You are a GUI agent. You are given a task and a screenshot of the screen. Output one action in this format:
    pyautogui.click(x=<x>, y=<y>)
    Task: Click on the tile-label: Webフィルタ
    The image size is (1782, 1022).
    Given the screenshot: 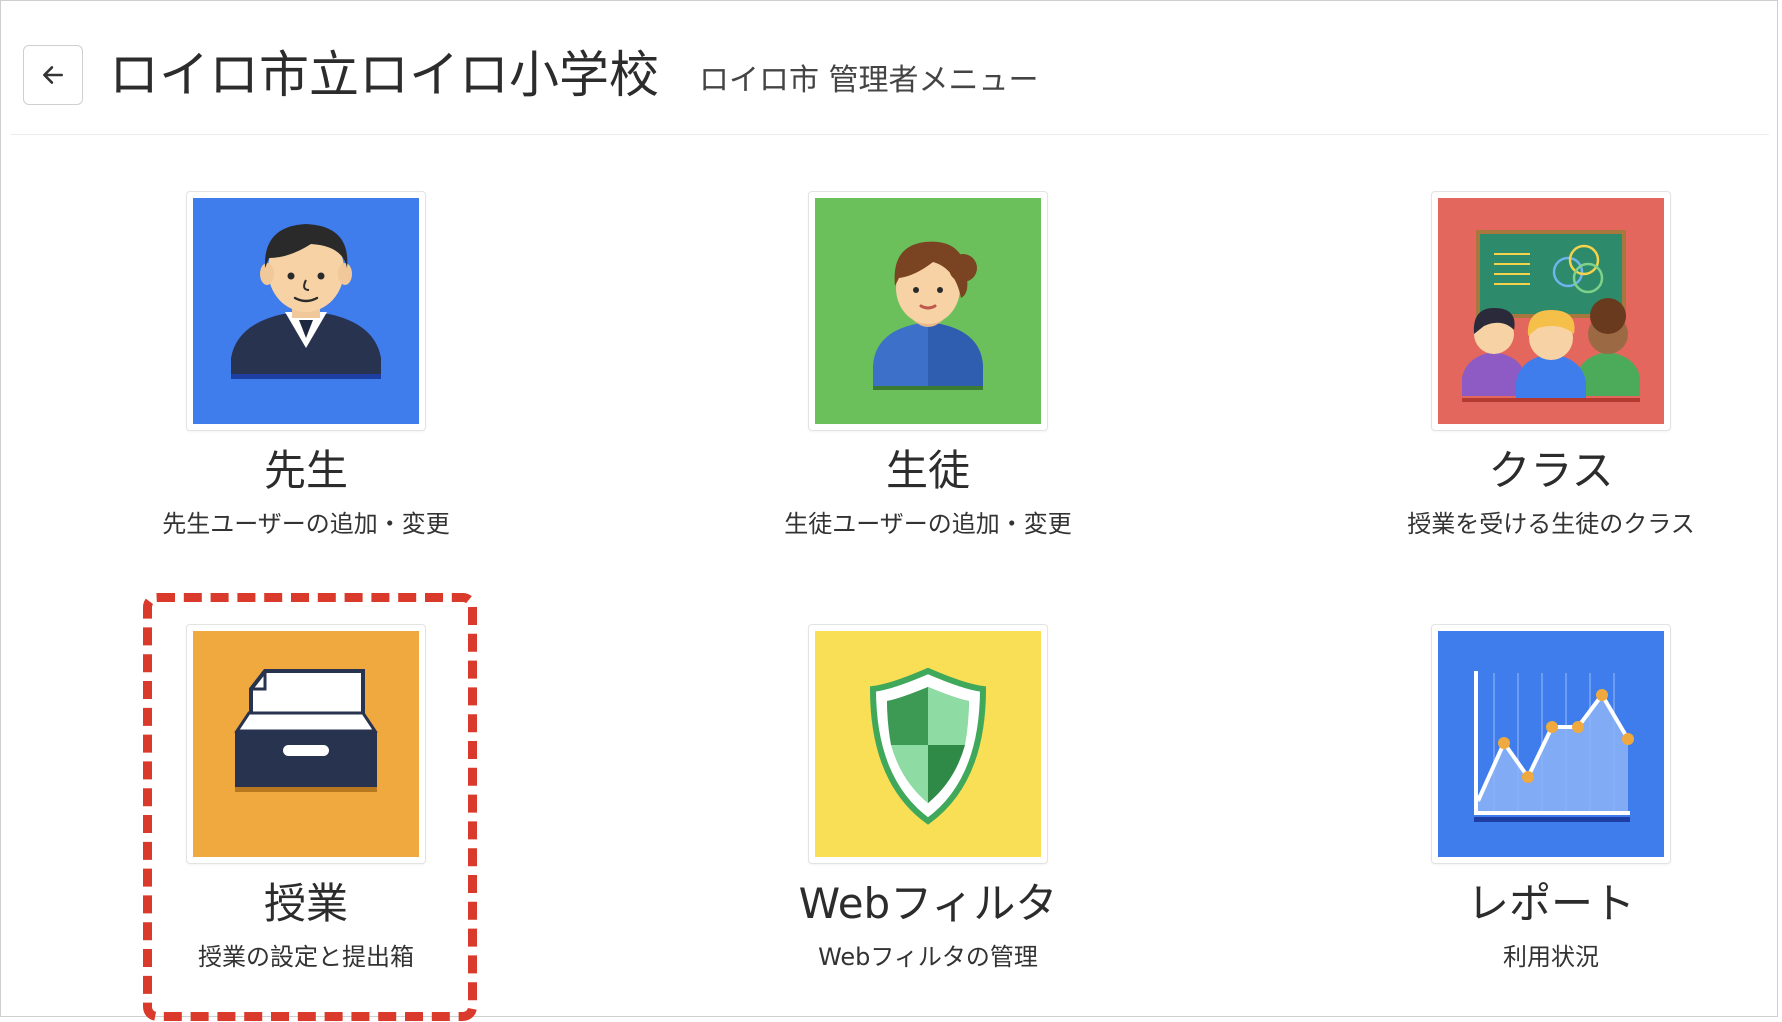 What is the action you would take?
    pyautogui.click(x=928, y=903)
    